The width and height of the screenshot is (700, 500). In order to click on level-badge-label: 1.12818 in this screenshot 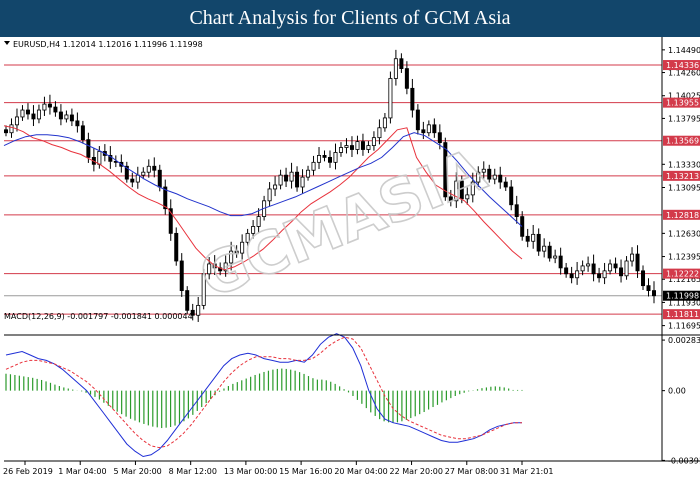, I will do `click(682, 215)`.